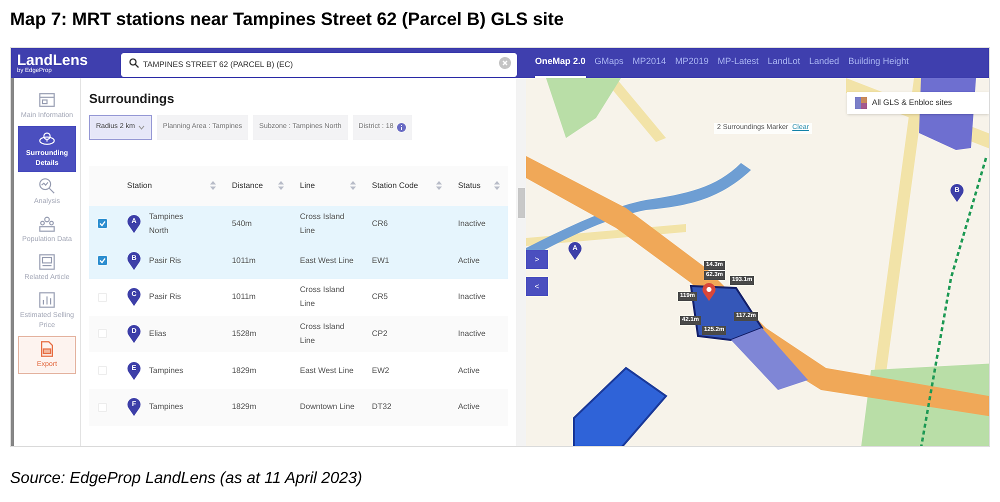 The width and height of the screenshot is (1000, 502). I want to click on column-header: Station Code, so click(395, 186).